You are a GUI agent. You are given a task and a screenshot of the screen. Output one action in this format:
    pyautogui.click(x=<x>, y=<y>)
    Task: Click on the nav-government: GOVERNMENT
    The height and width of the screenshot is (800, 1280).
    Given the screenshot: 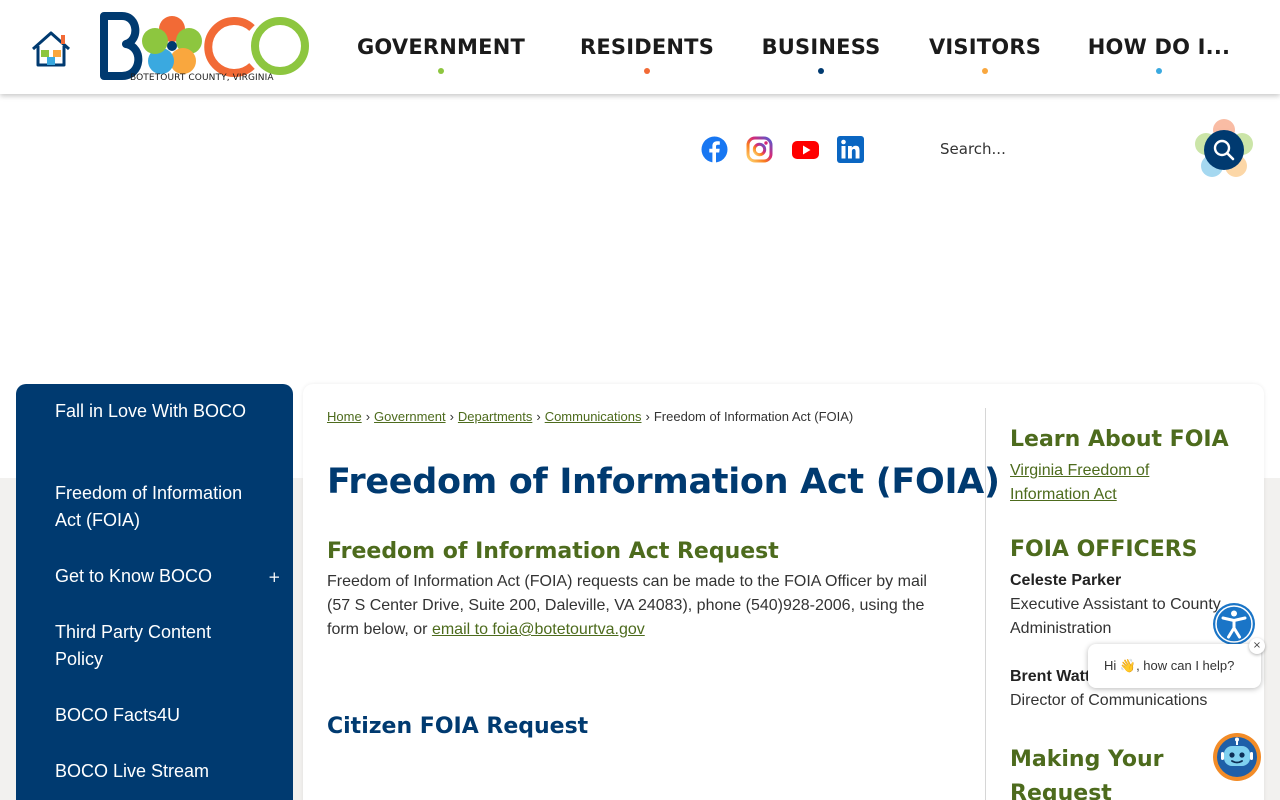 What is the action you would take?
    pyautogui.click(x=441, y=47)
    